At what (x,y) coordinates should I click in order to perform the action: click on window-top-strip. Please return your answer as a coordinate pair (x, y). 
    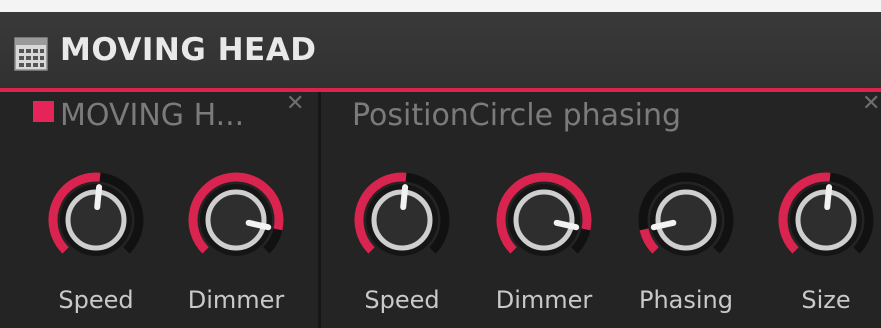
    Looking at the image, I should click on (440, 6).